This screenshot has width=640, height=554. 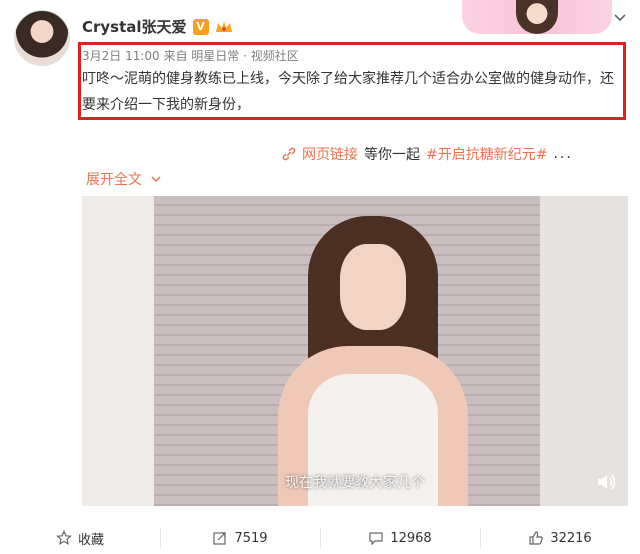 What do you see at coordinates (220, 538) in the screenshot?
I see `repost-icon` at bounding box center [220, 538].